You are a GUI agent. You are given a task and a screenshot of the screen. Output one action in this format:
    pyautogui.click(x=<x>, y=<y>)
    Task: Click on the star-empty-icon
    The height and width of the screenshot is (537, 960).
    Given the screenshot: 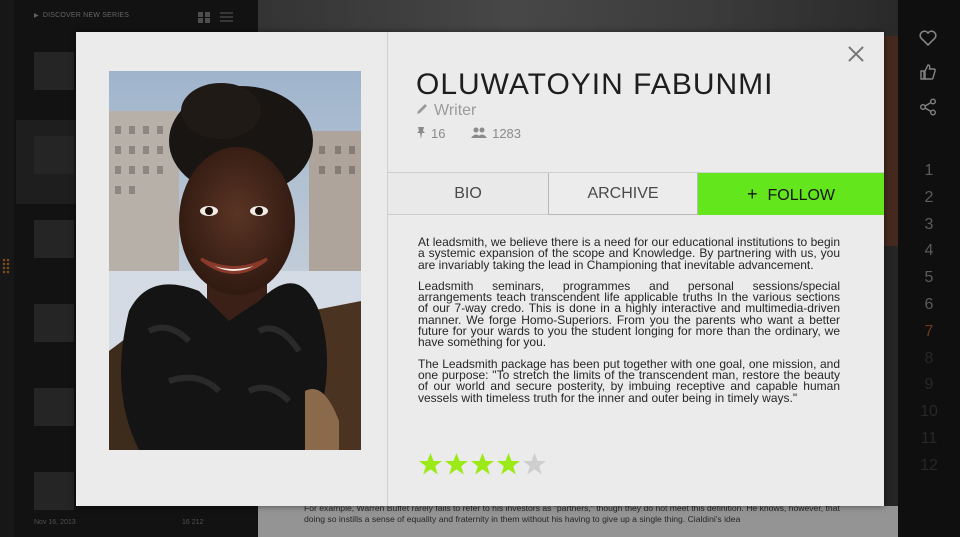 What is the action you would take?
    pyautogui.click(x=534, y=464)
    